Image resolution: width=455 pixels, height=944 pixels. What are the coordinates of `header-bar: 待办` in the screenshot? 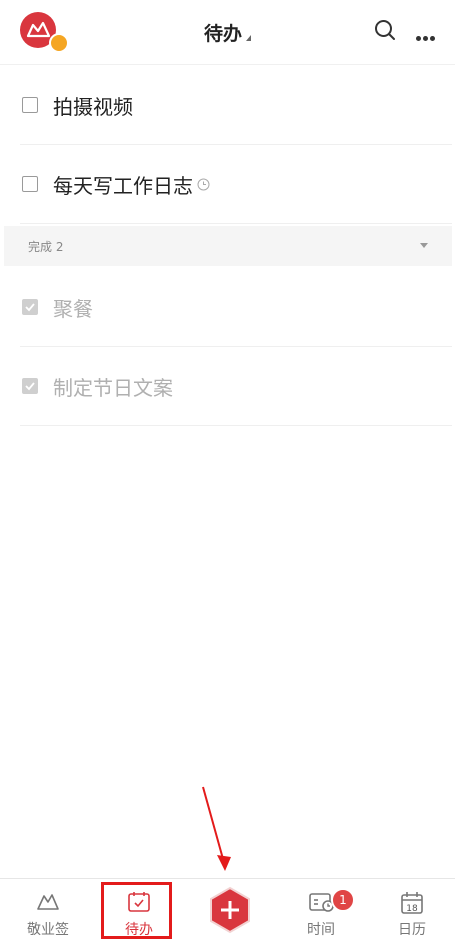 It's located at (227, 32).